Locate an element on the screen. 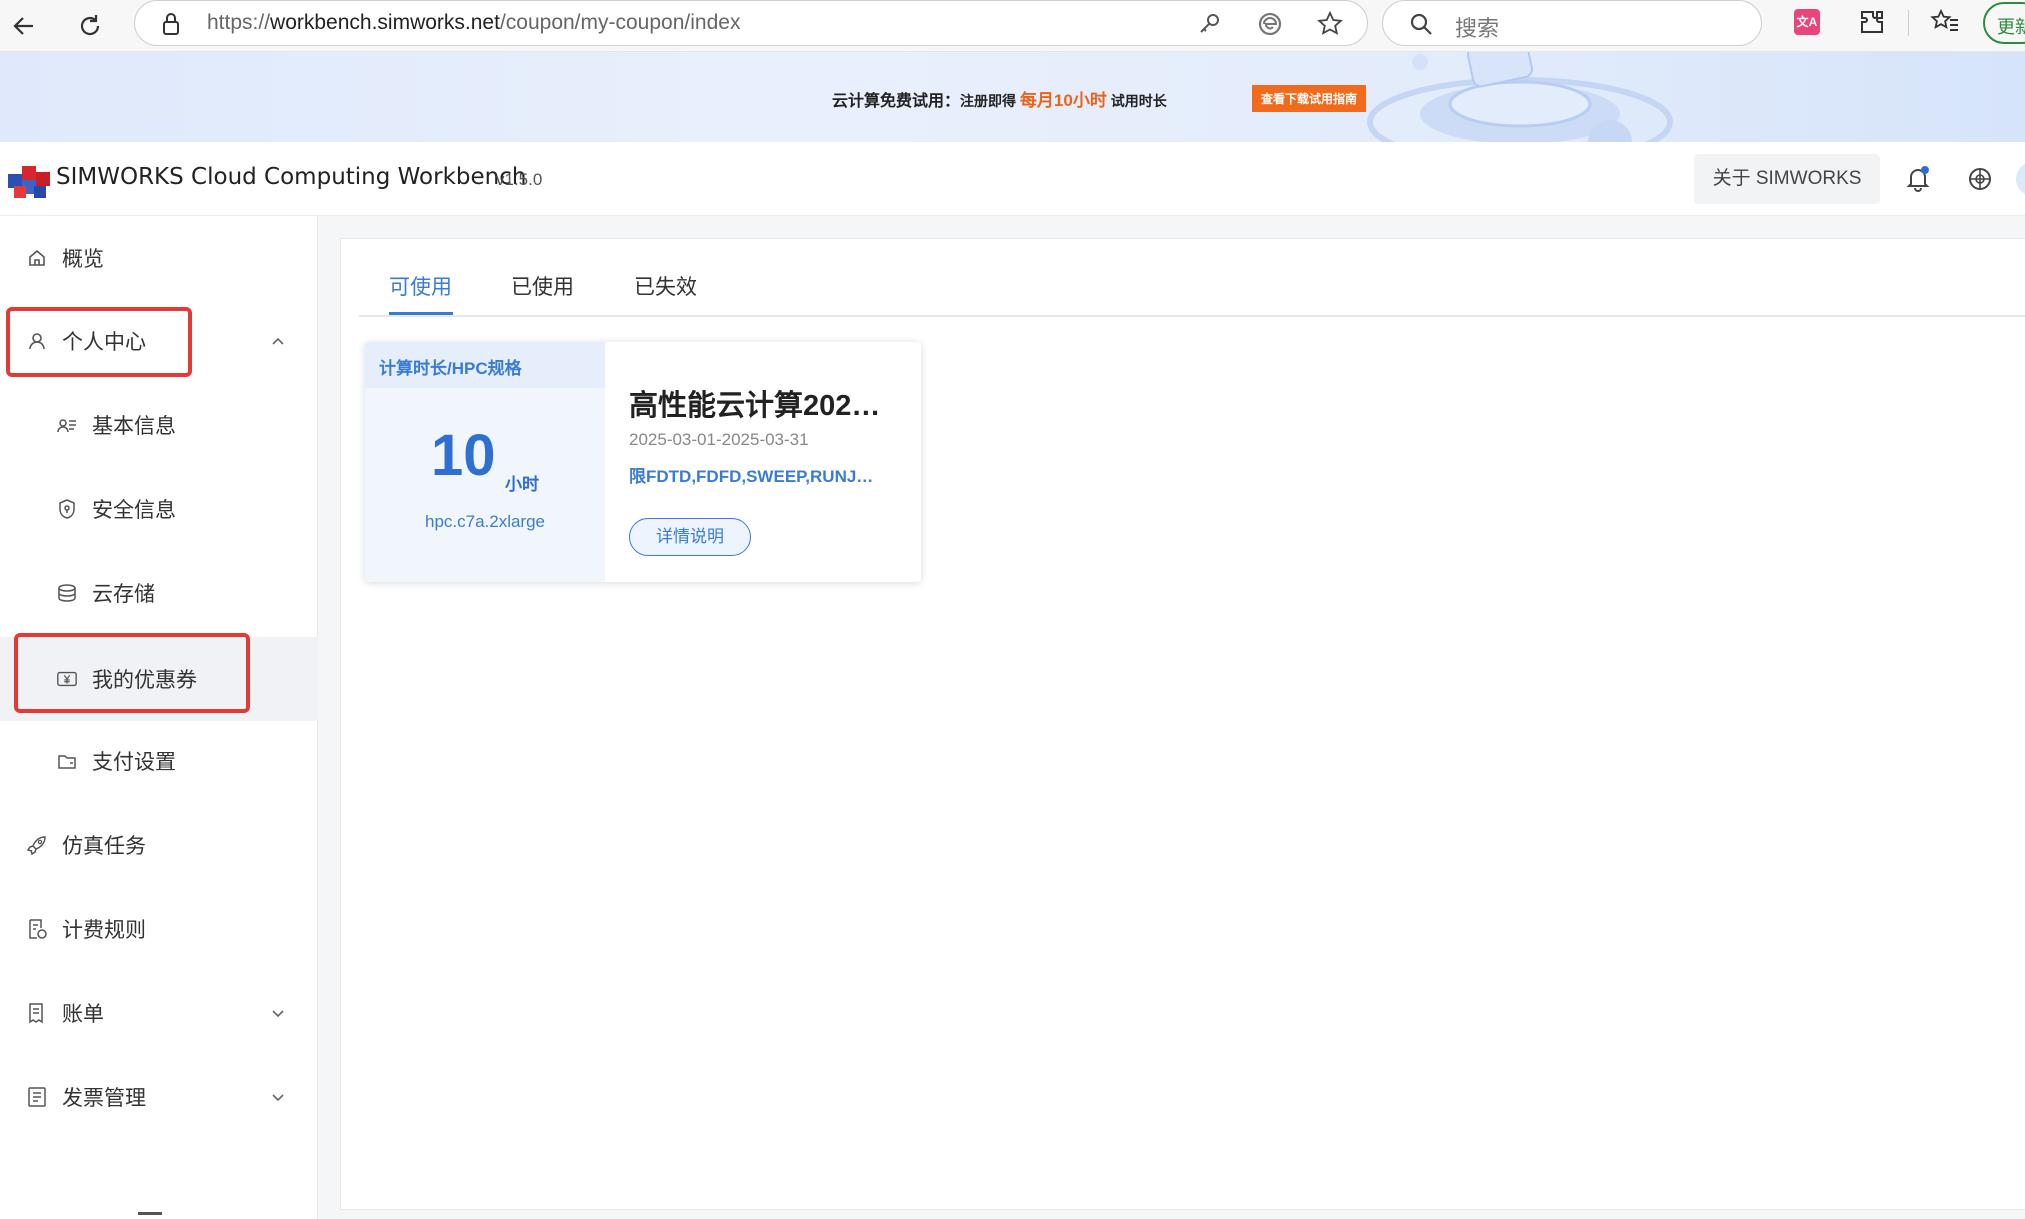  sidebar-item-label: 发票管理 is located at coordinates (104, 1098).